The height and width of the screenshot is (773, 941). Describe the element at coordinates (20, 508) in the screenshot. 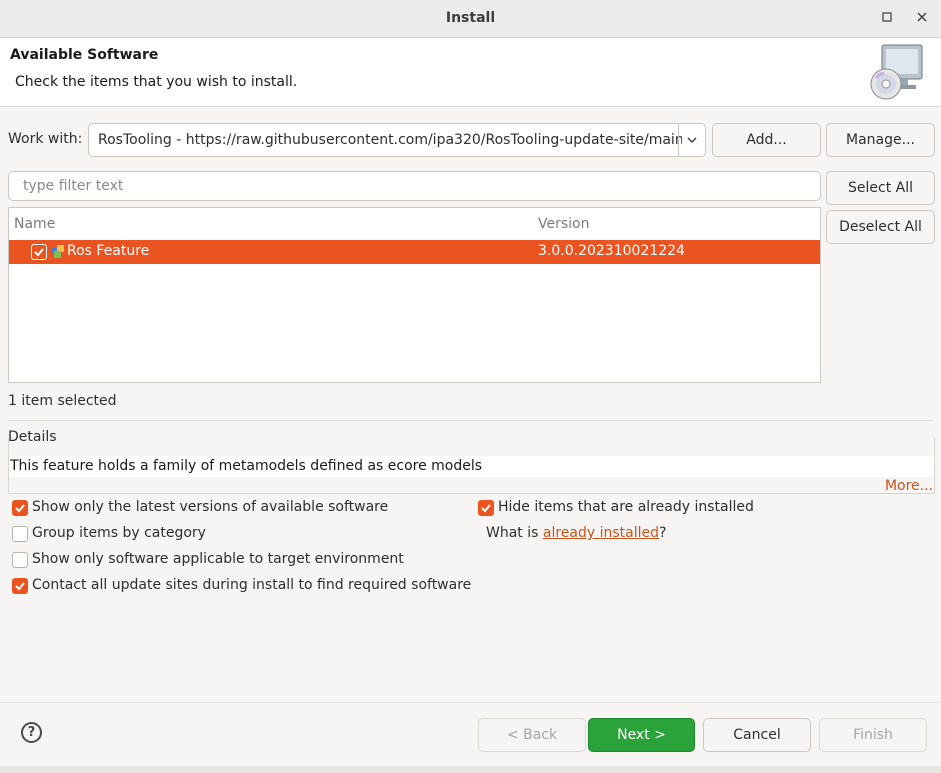

I see `show-latest-checkbox` at that location.